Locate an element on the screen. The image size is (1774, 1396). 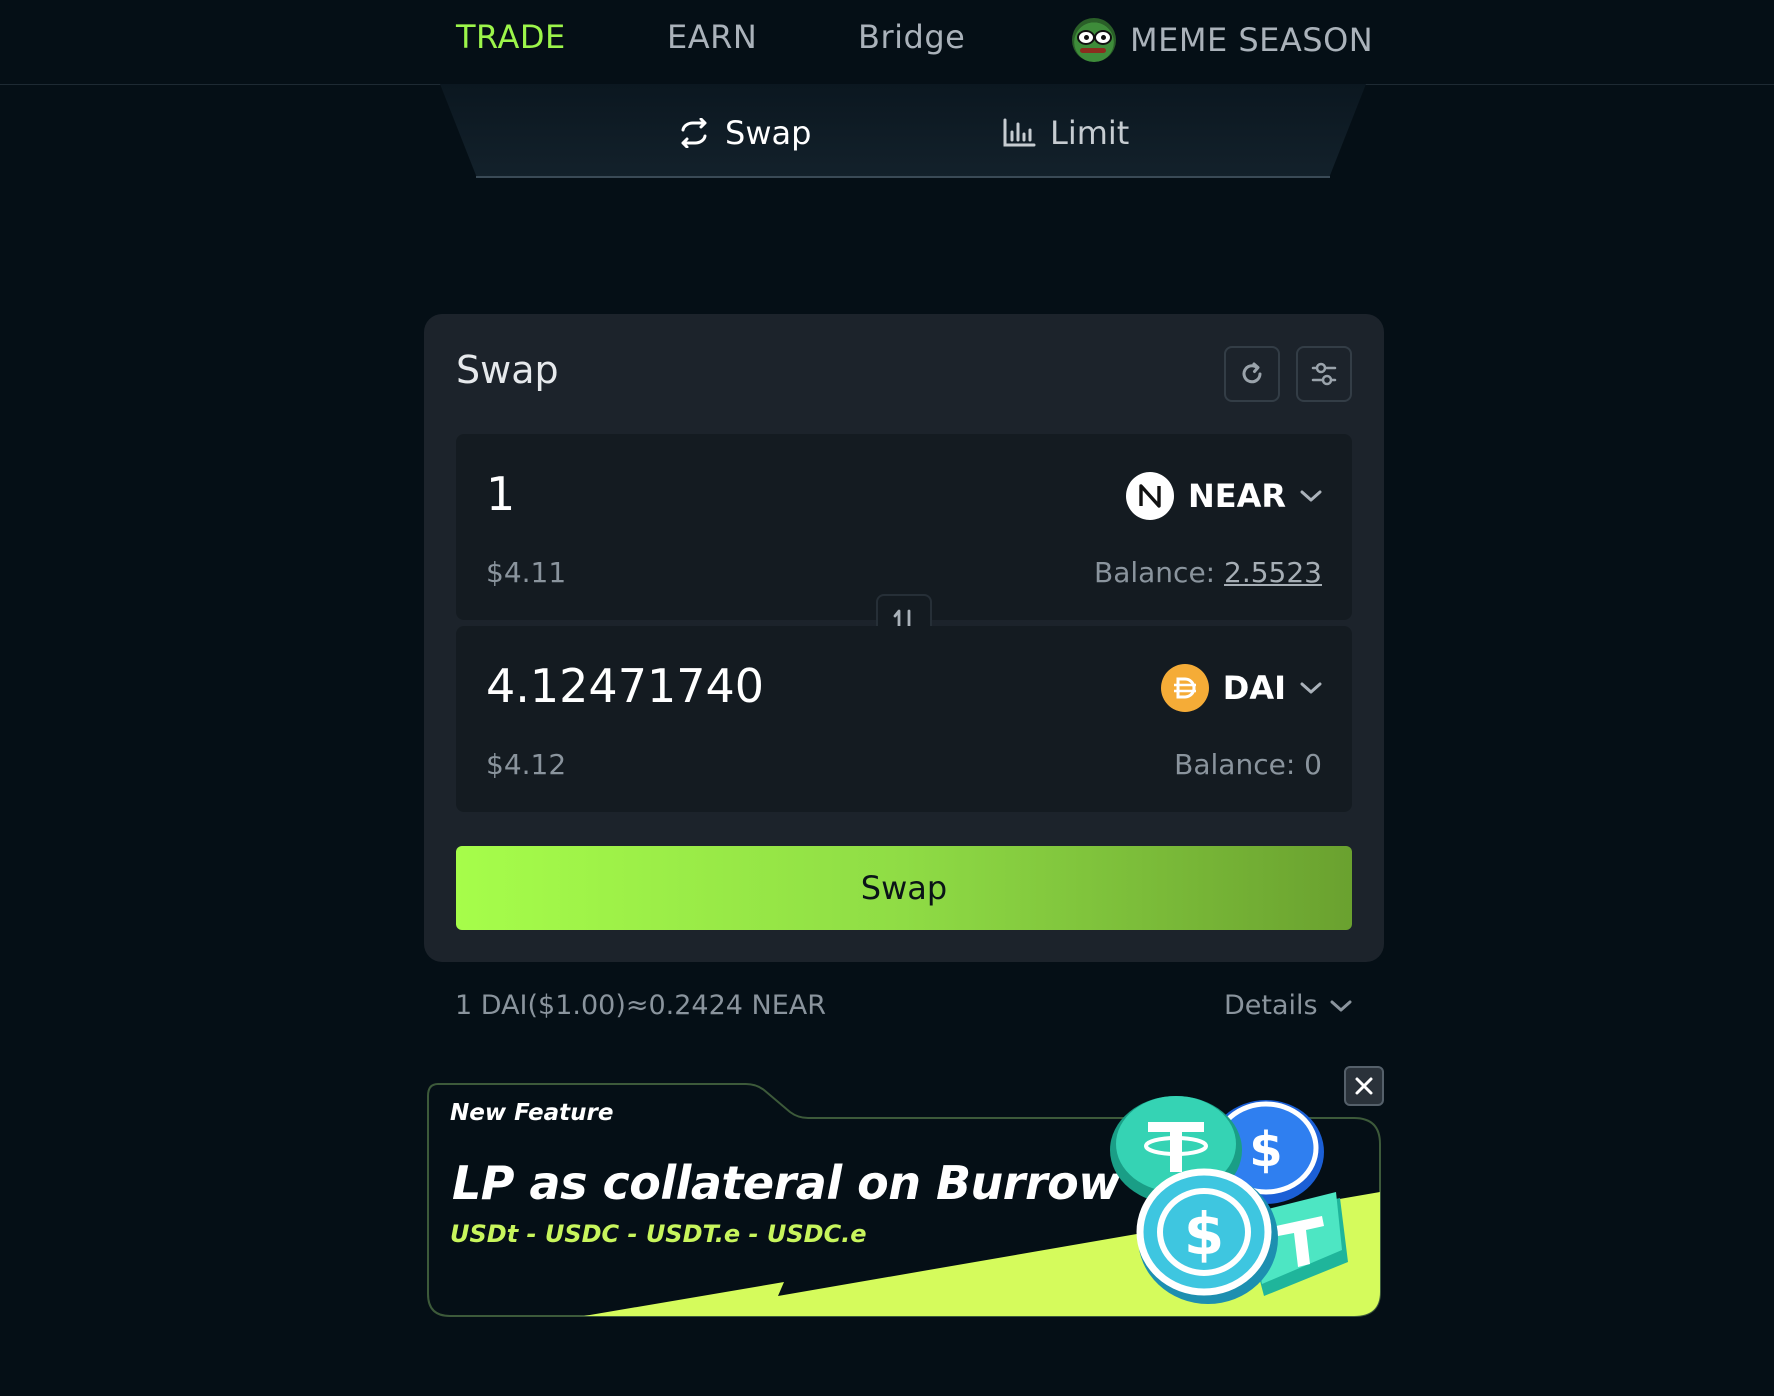
to-balance-value: 0 is located at coordinates (1313, 764).